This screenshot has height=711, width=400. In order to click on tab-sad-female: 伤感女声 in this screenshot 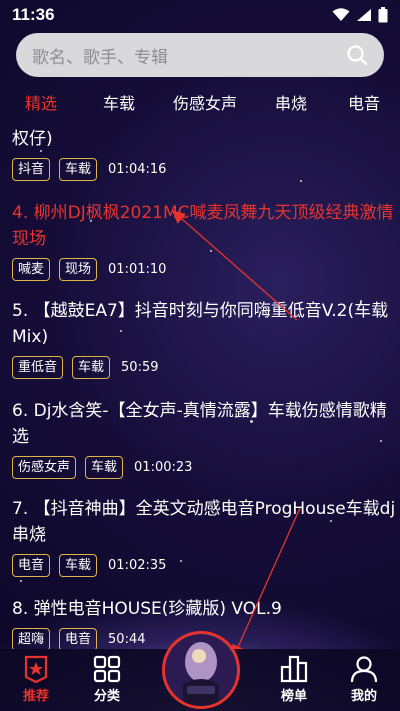, I will do `click(205, 102)`.